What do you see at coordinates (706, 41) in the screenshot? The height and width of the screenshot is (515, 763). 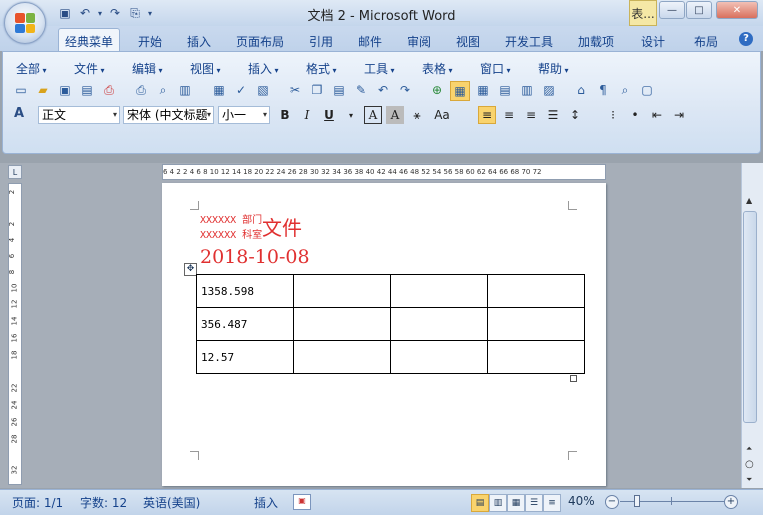 I see `tab-layout: 布局` at bounding box center [706, 41].